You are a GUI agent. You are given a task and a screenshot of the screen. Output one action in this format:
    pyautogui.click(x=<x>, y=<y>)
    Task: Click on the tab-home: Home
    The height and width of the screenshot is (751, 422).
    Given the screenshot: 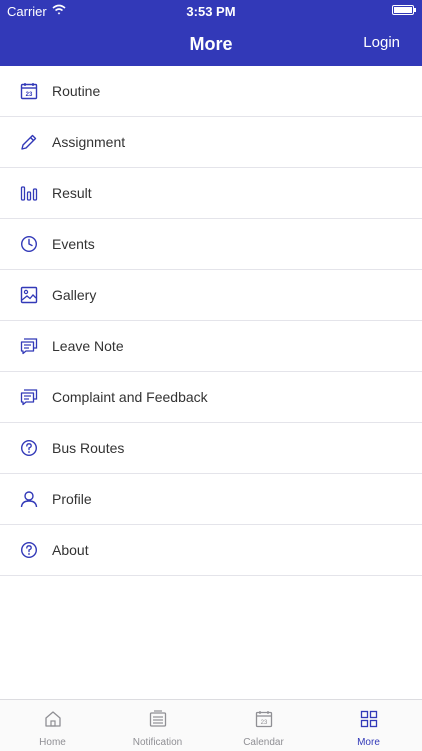 What is the action you would take?
    pyautogui.click(x=52, y=725)
    